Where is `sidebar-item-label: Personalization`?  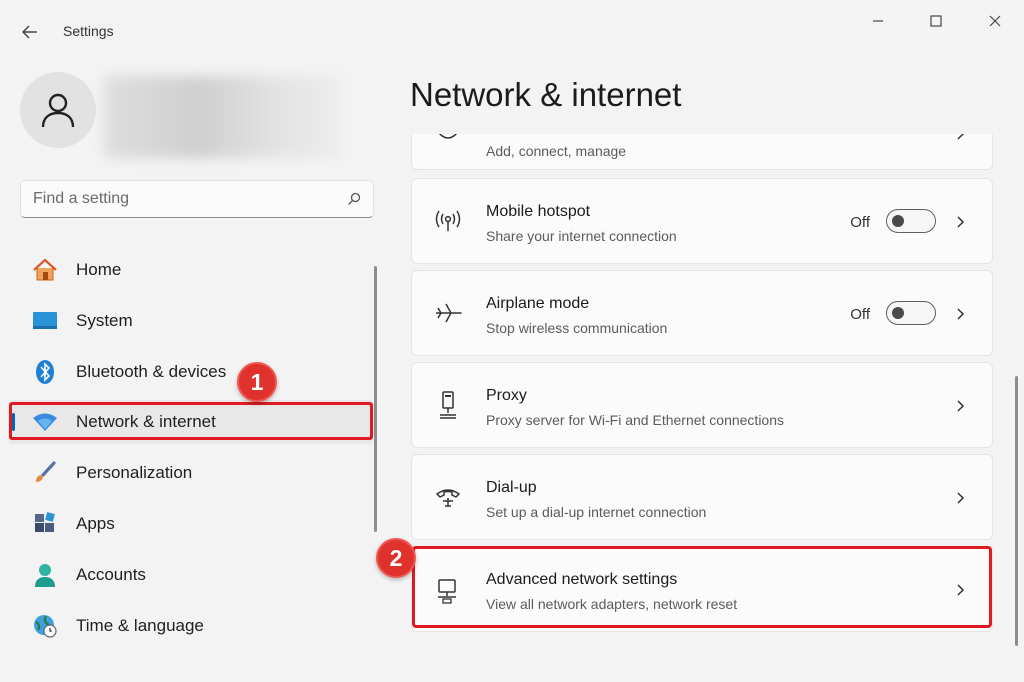
sidebar-item-label: Personalization is located at coordinates (134, 473).